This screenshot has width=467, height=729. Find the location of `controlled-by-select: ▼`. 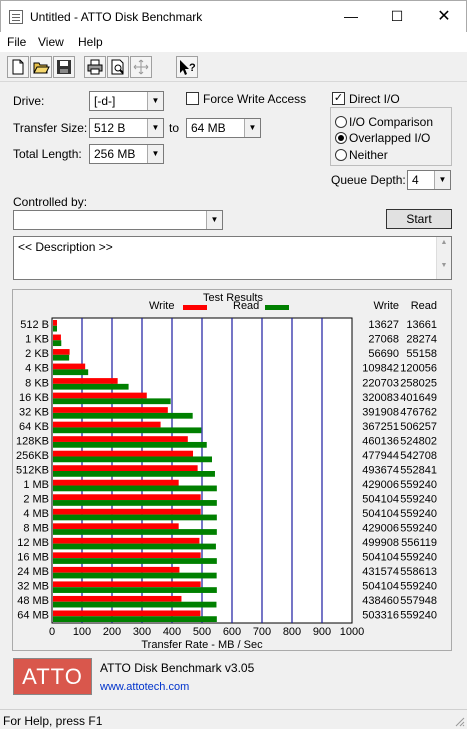

controlled-by-select: ▼ is located at coordinates (118, 220).